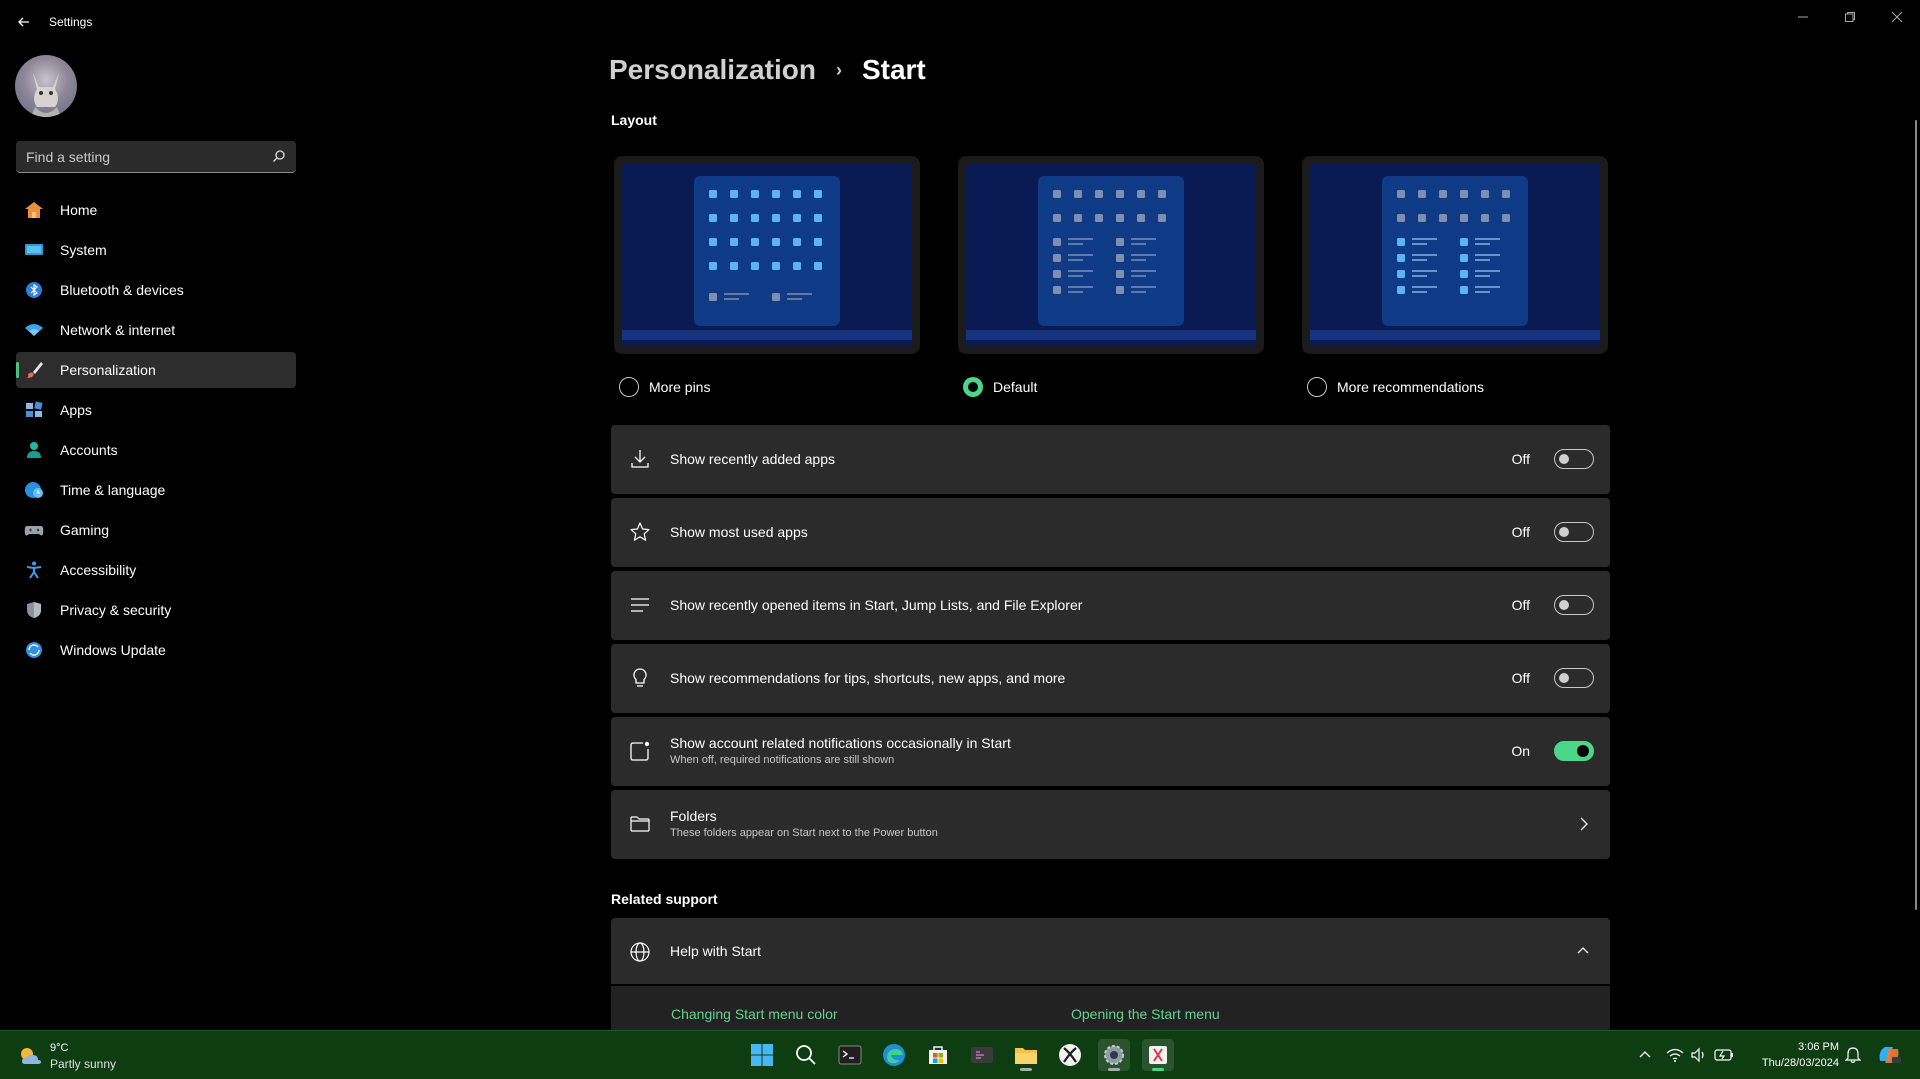 This screenshot has height=1079, width=1920. I want to click on sidebar-item-system: System, so click(156, 250).